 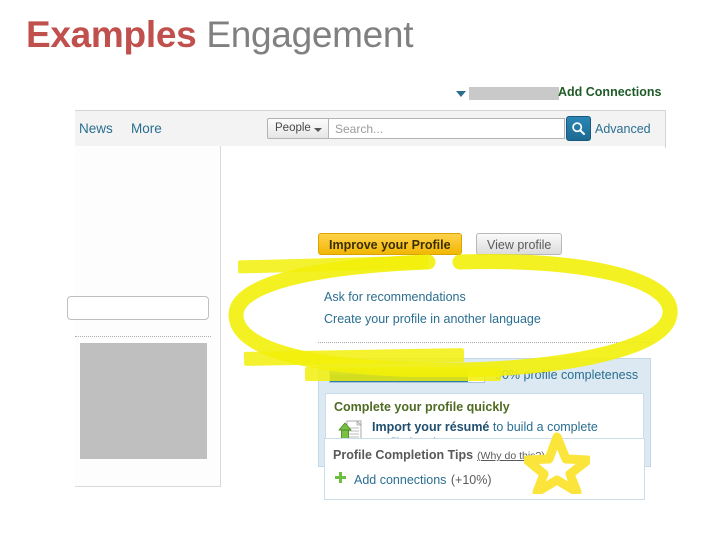 What do you see at coordinates (471, 480) in the screenshot?
I see `add-connections-tip-percent: (+10%)` at bounding box center [471, 480].